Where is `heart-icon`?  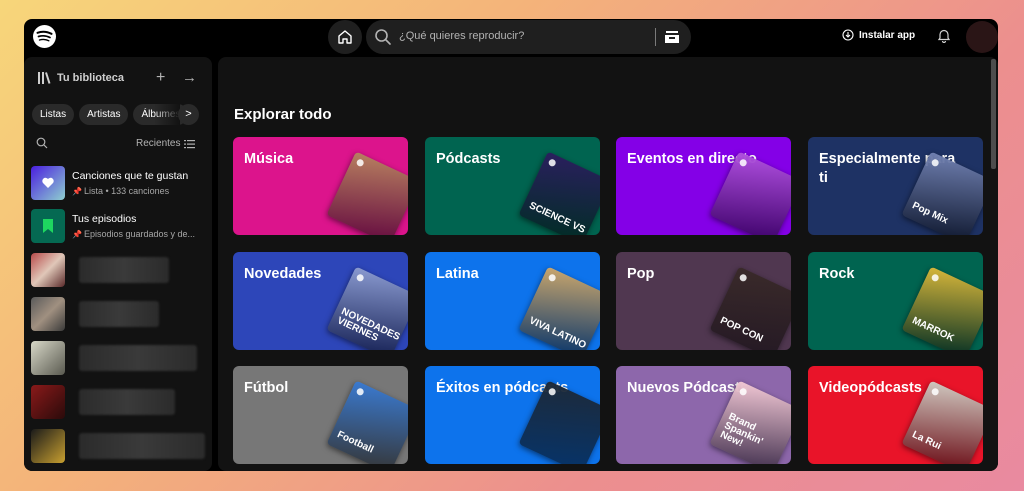
heart-icon is located at coordinates (48, 182).